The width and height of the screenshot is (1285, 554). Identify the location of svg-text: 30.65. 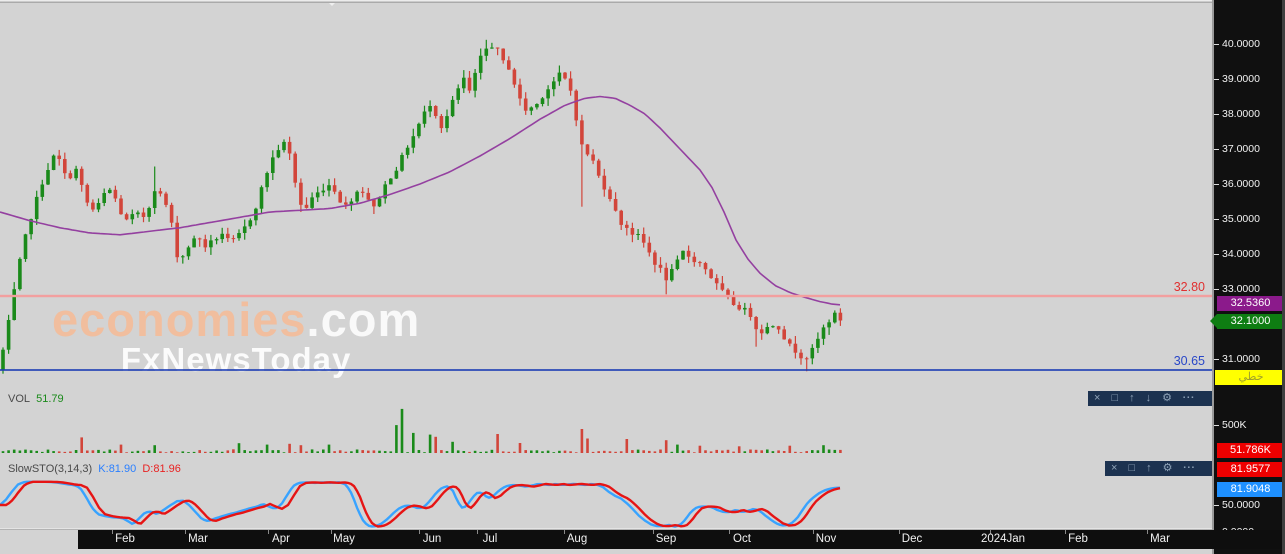
(1189, 361).